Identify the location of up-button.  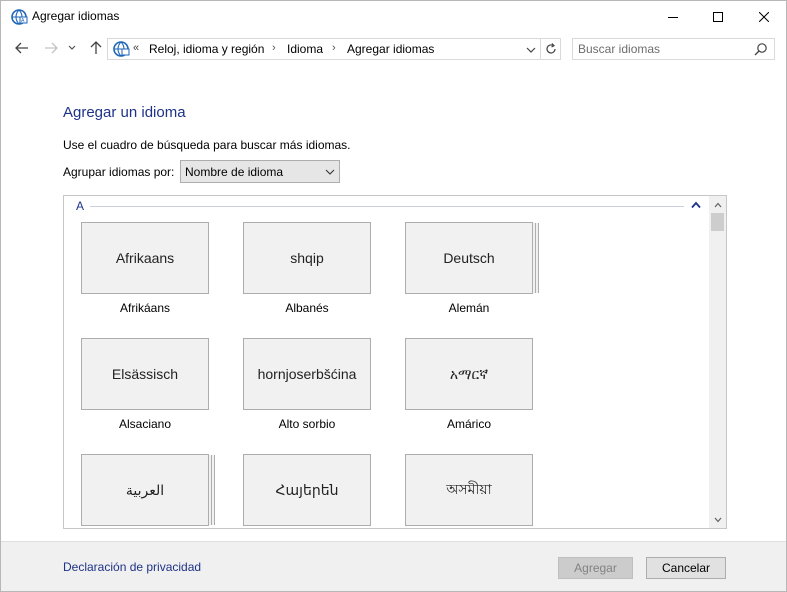
(96, 48).